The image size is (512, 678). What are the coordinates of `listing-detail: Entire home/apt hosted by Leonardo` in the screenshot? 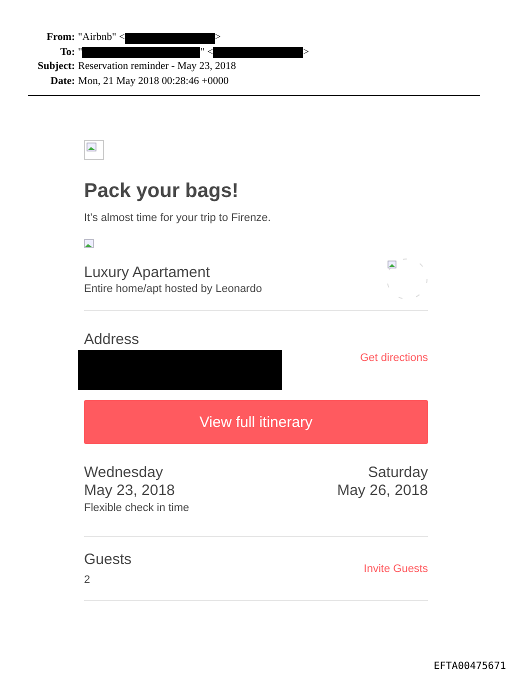 It's located at (173, 288).